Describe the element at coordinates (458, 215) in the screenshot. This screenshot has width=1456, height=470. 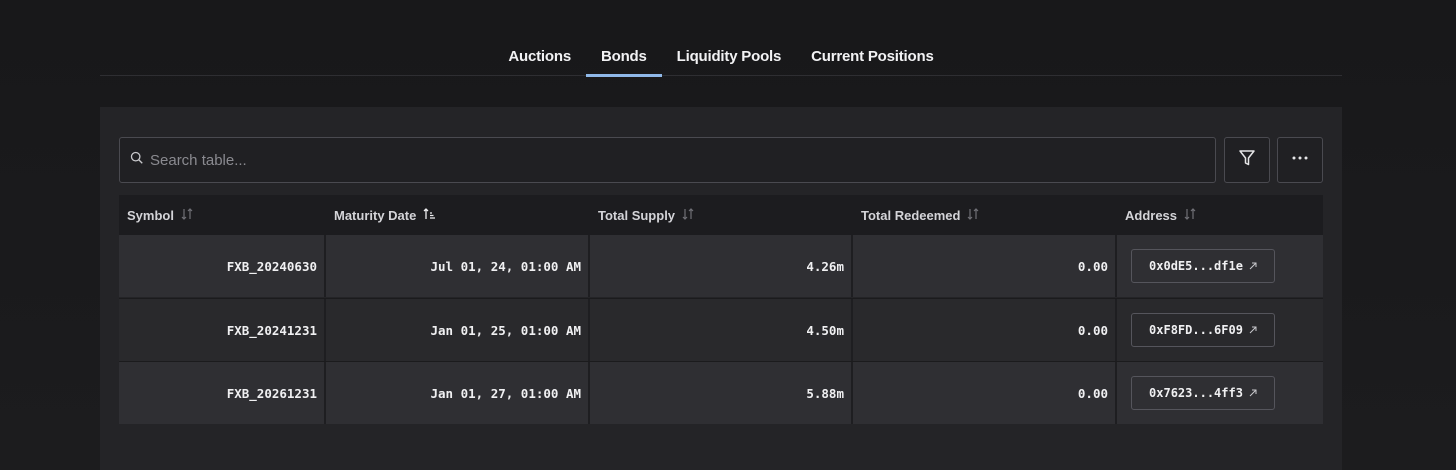
I see `column-header-maturity-date: Maturity Date` at that location.